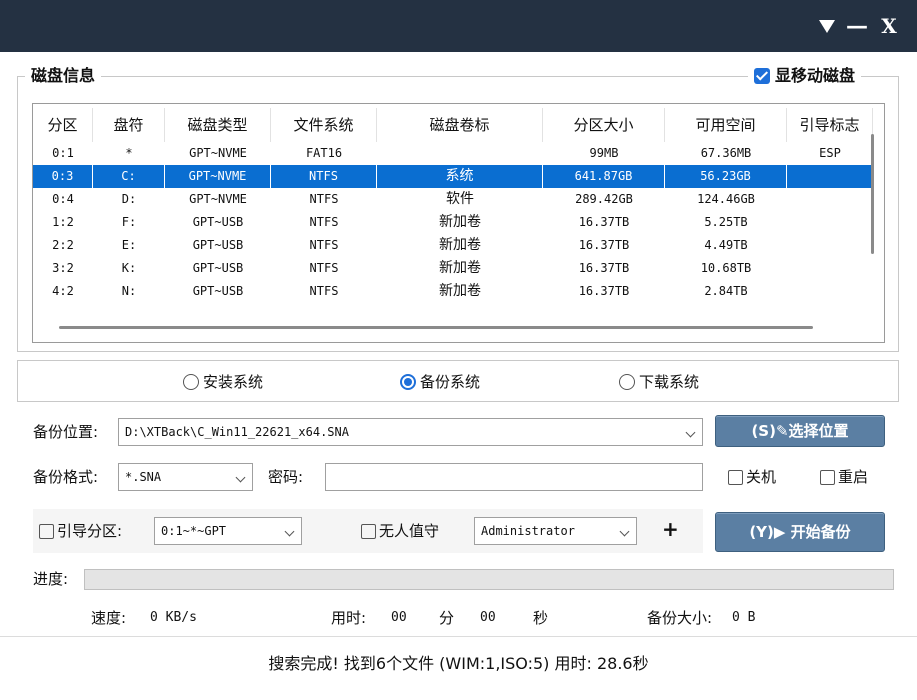 This screenshot has width=917, height=700. I want to click on boot-partition-select: 0:1~*~GPT, so click(228, 531).